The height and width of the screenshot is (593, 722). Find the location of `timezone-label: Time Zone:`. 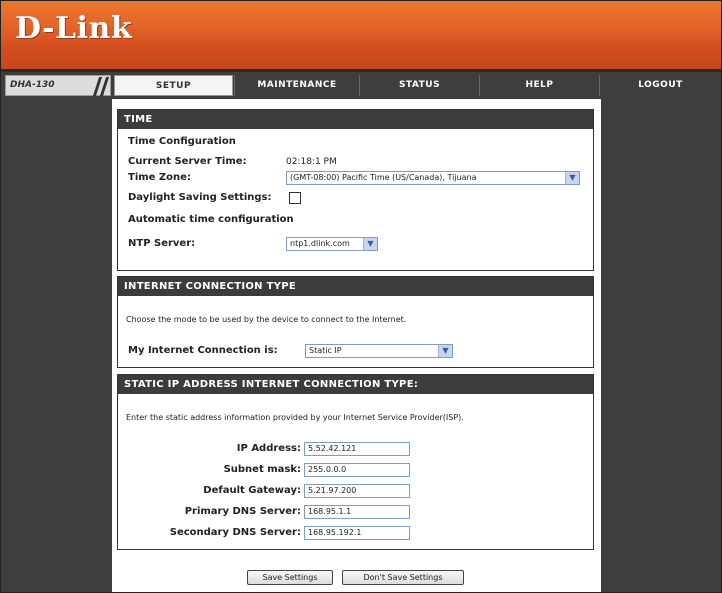

timezone-label: Time Zone: is located at coordinates (159, 177).